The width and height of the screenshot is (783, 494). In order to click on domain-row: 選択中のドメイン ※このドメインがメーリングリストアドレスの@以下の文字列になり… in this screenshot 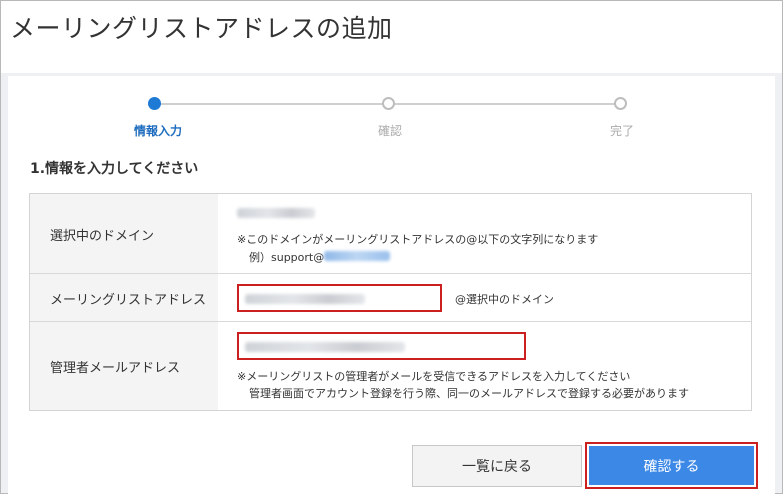, I will do `click(390, 234)`.